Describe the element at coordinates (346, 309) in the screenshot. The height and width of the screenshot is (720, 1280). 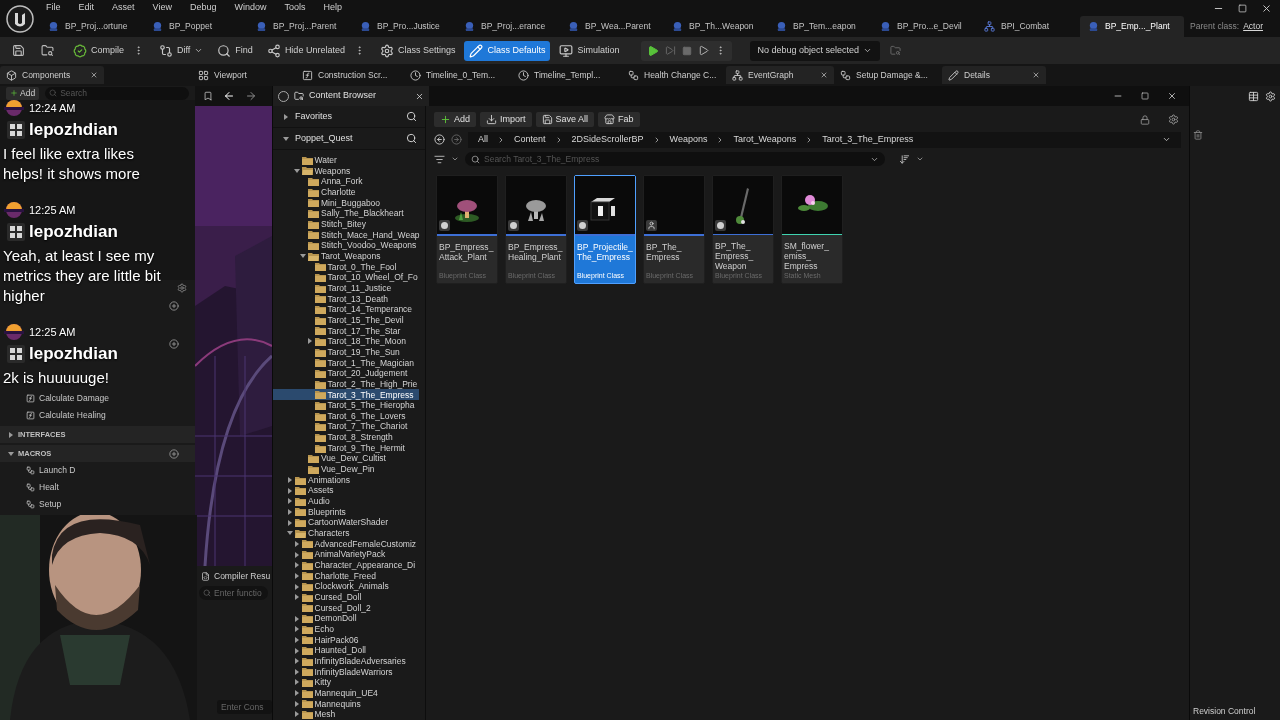
I see `folder-item: Tarot_14_Temperance` at that location.